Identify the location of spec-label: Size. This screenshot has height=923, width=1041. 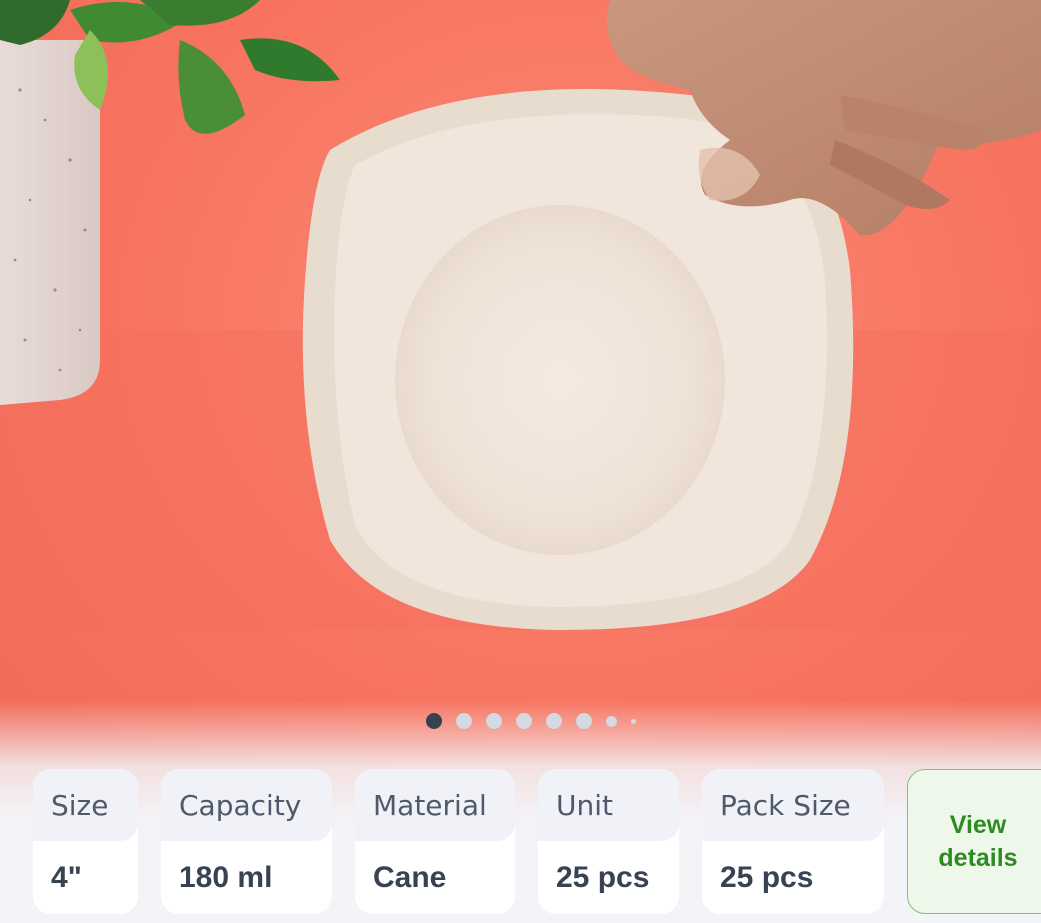
(85, 805).